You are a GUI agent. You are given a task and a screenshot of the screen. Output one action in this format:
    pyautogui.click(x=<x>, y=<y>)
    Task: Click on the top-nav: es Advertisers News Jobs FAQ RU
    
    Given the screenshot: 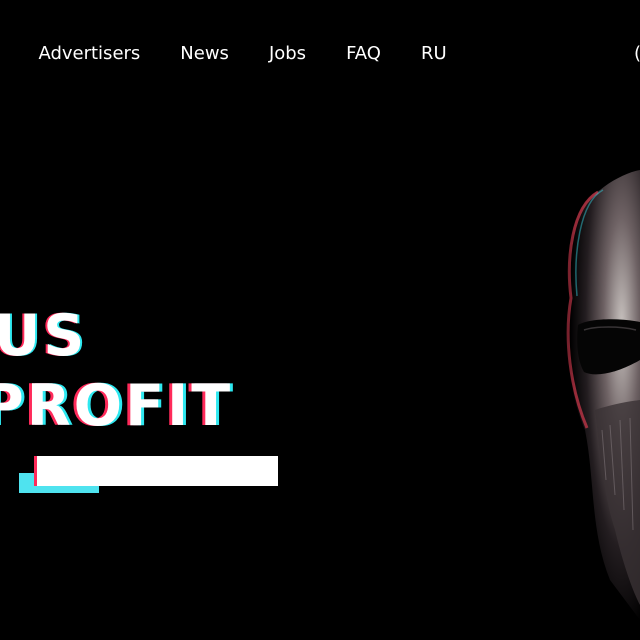 What is the action you would take?
    pyautogui.click(x=223, y=54)
    